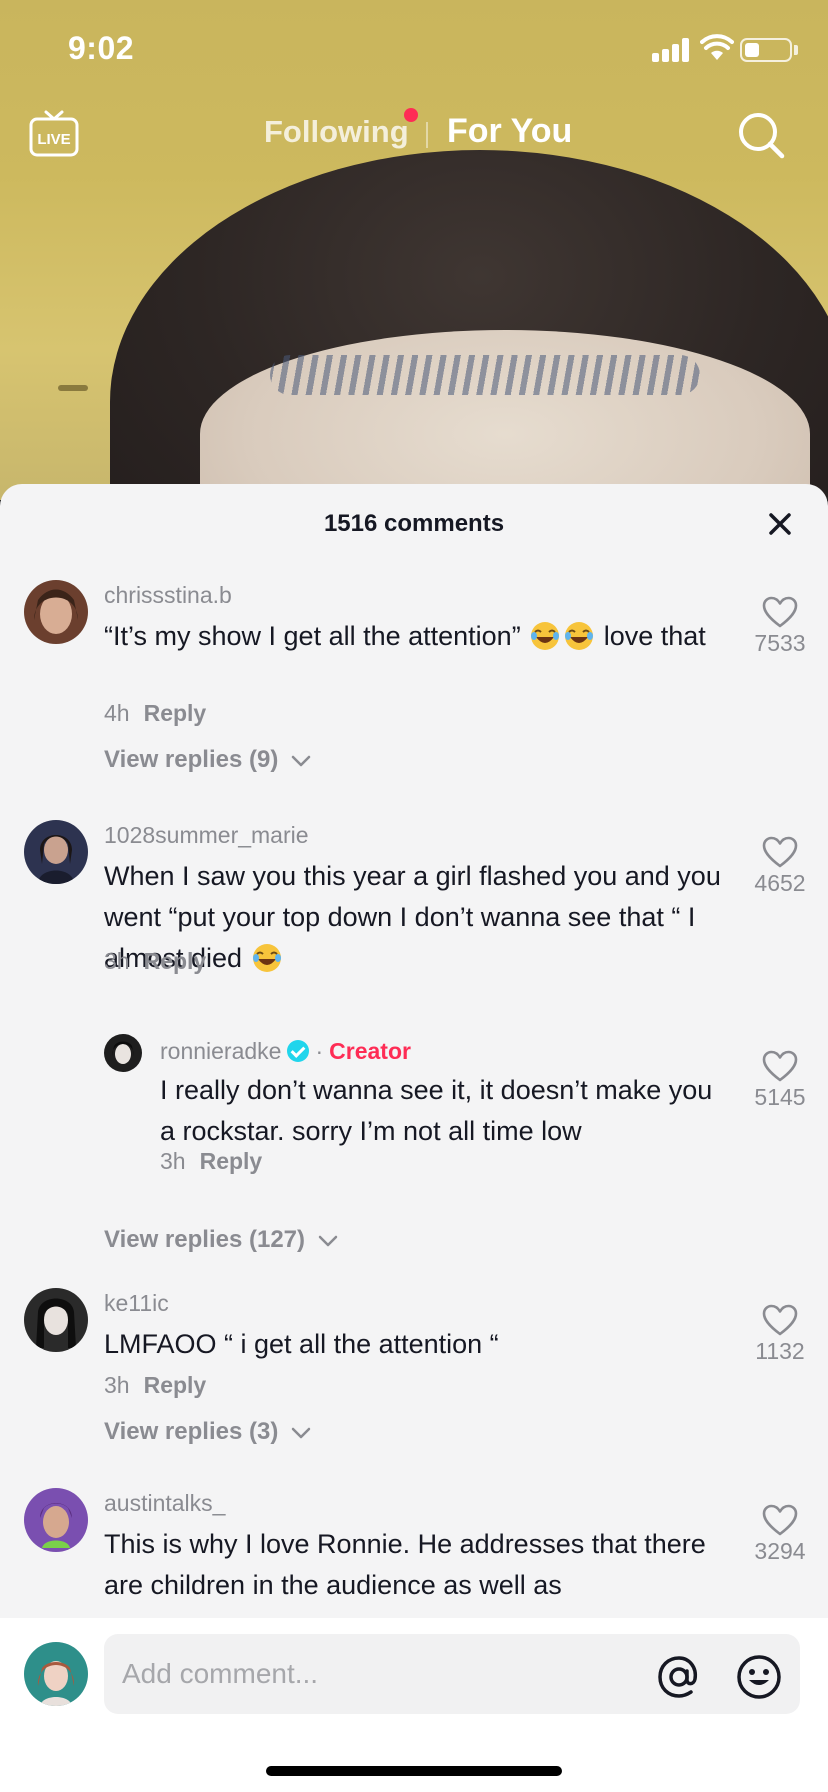 The image size is (828, 1792). Describe the element at coordinates (414, 48) in the screenshot. I see `status-bar: 9:02` at that location.